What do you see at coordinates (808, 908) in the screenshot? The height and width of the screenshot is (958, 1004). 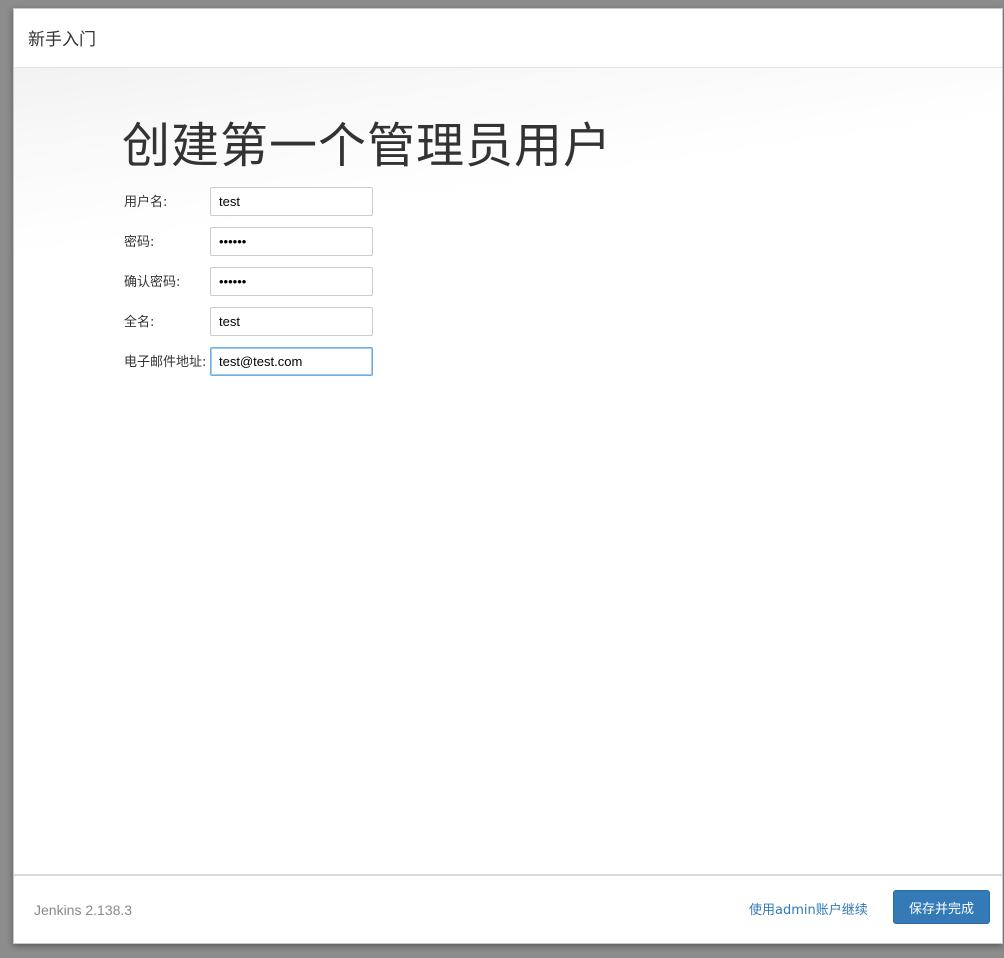 I see `continue-as-admin-link: 使用admin账户继续` at bounding box center [808, 908].